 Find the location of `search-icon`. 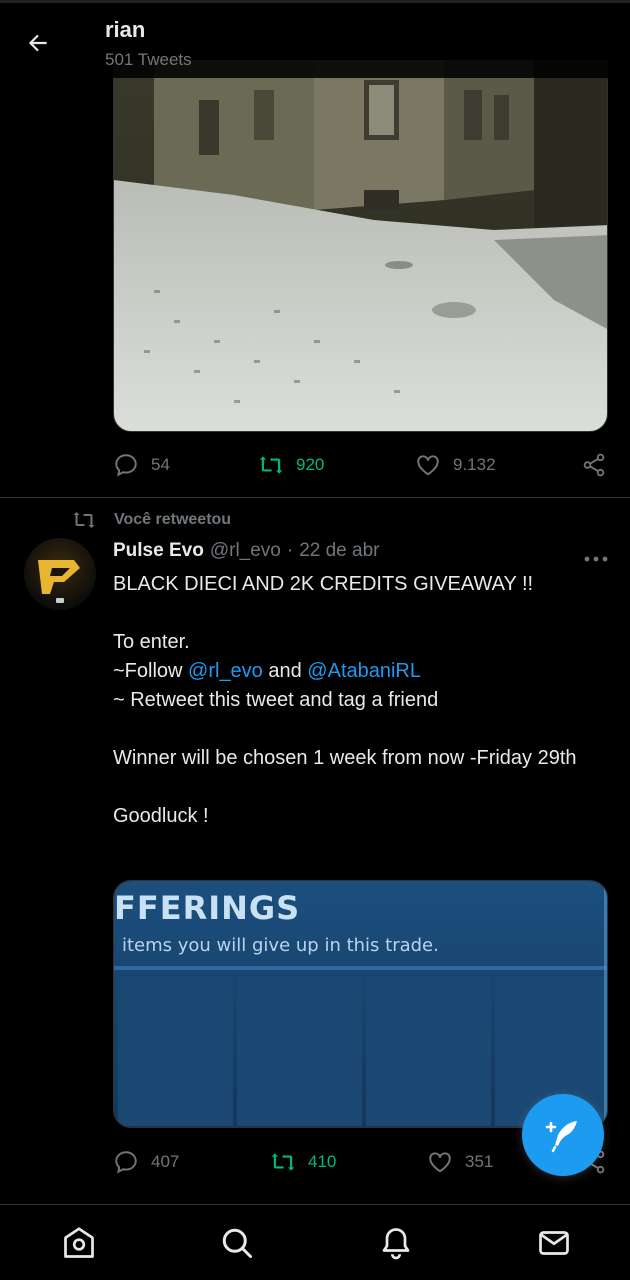

search-icon is located at coordinates (237, 1243).